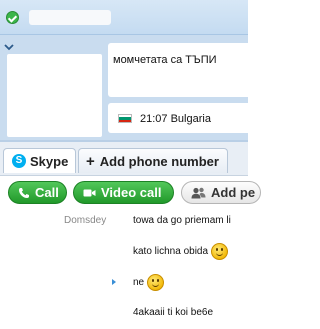 The height and width of the screenshot is (329, 320). I want to click on location-row: 21:07 Bulgaria, so click(178, 118).